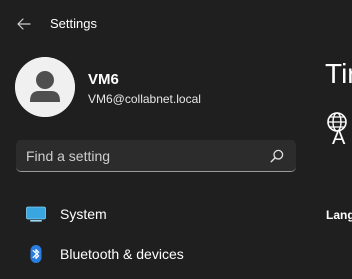  I want to click on user-name: VM6, so click(103, 79).